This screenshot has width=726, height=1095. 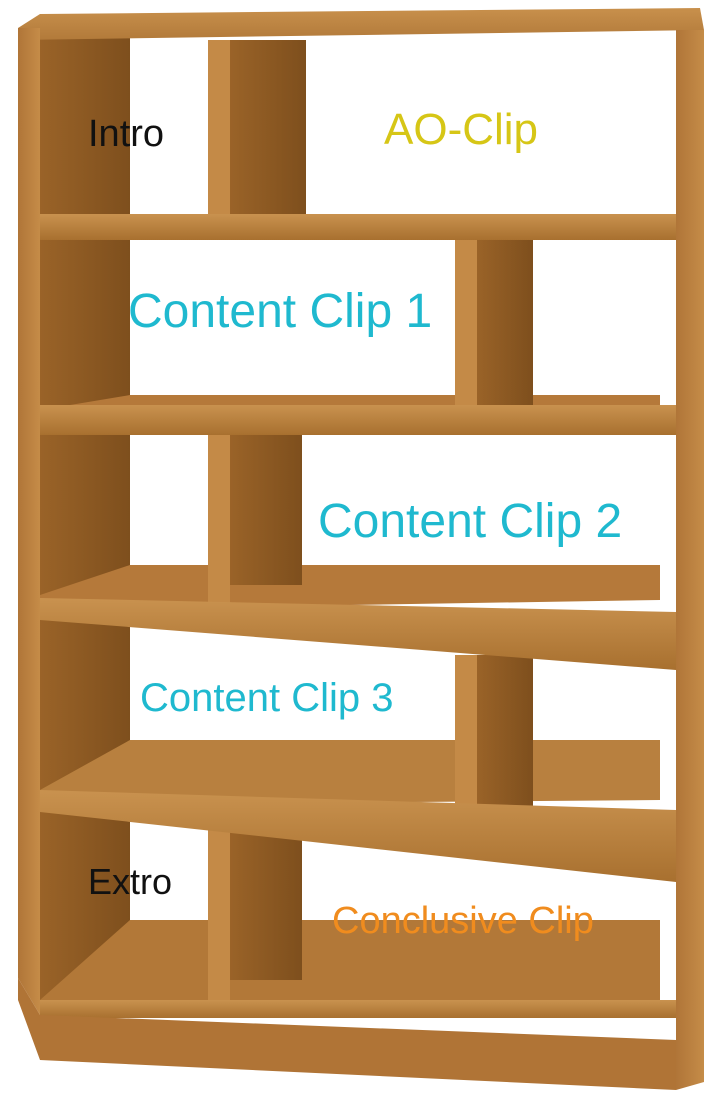 I want to click on shelf-left-side, so click(x=29, y=521).